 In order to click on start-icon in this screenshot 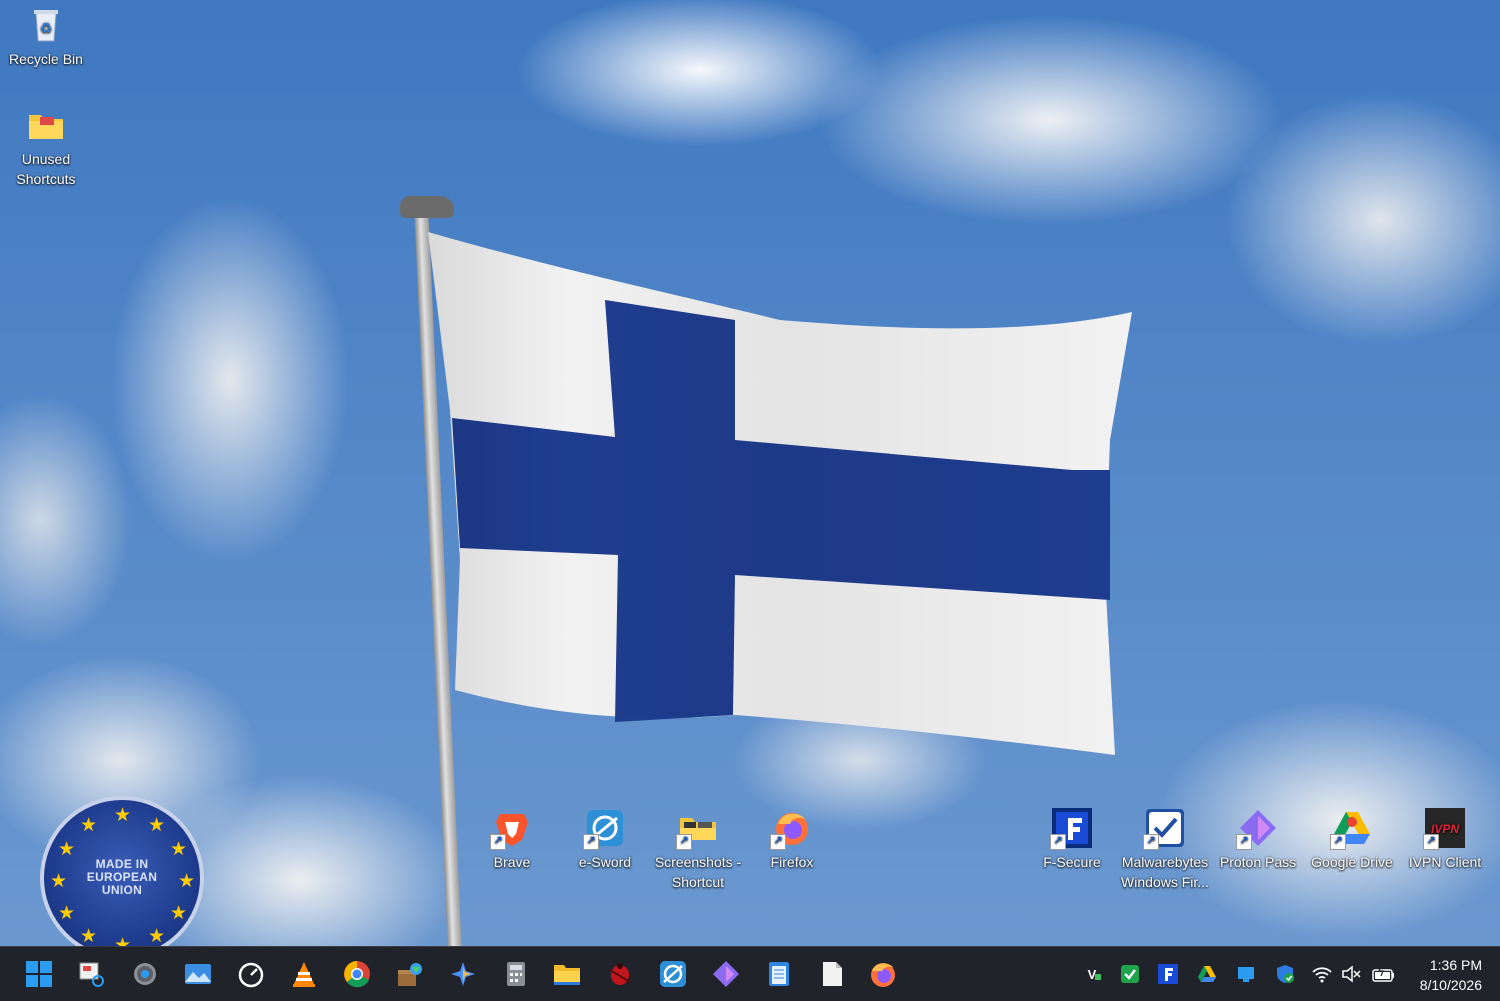, I will do `click(39, 974)`.